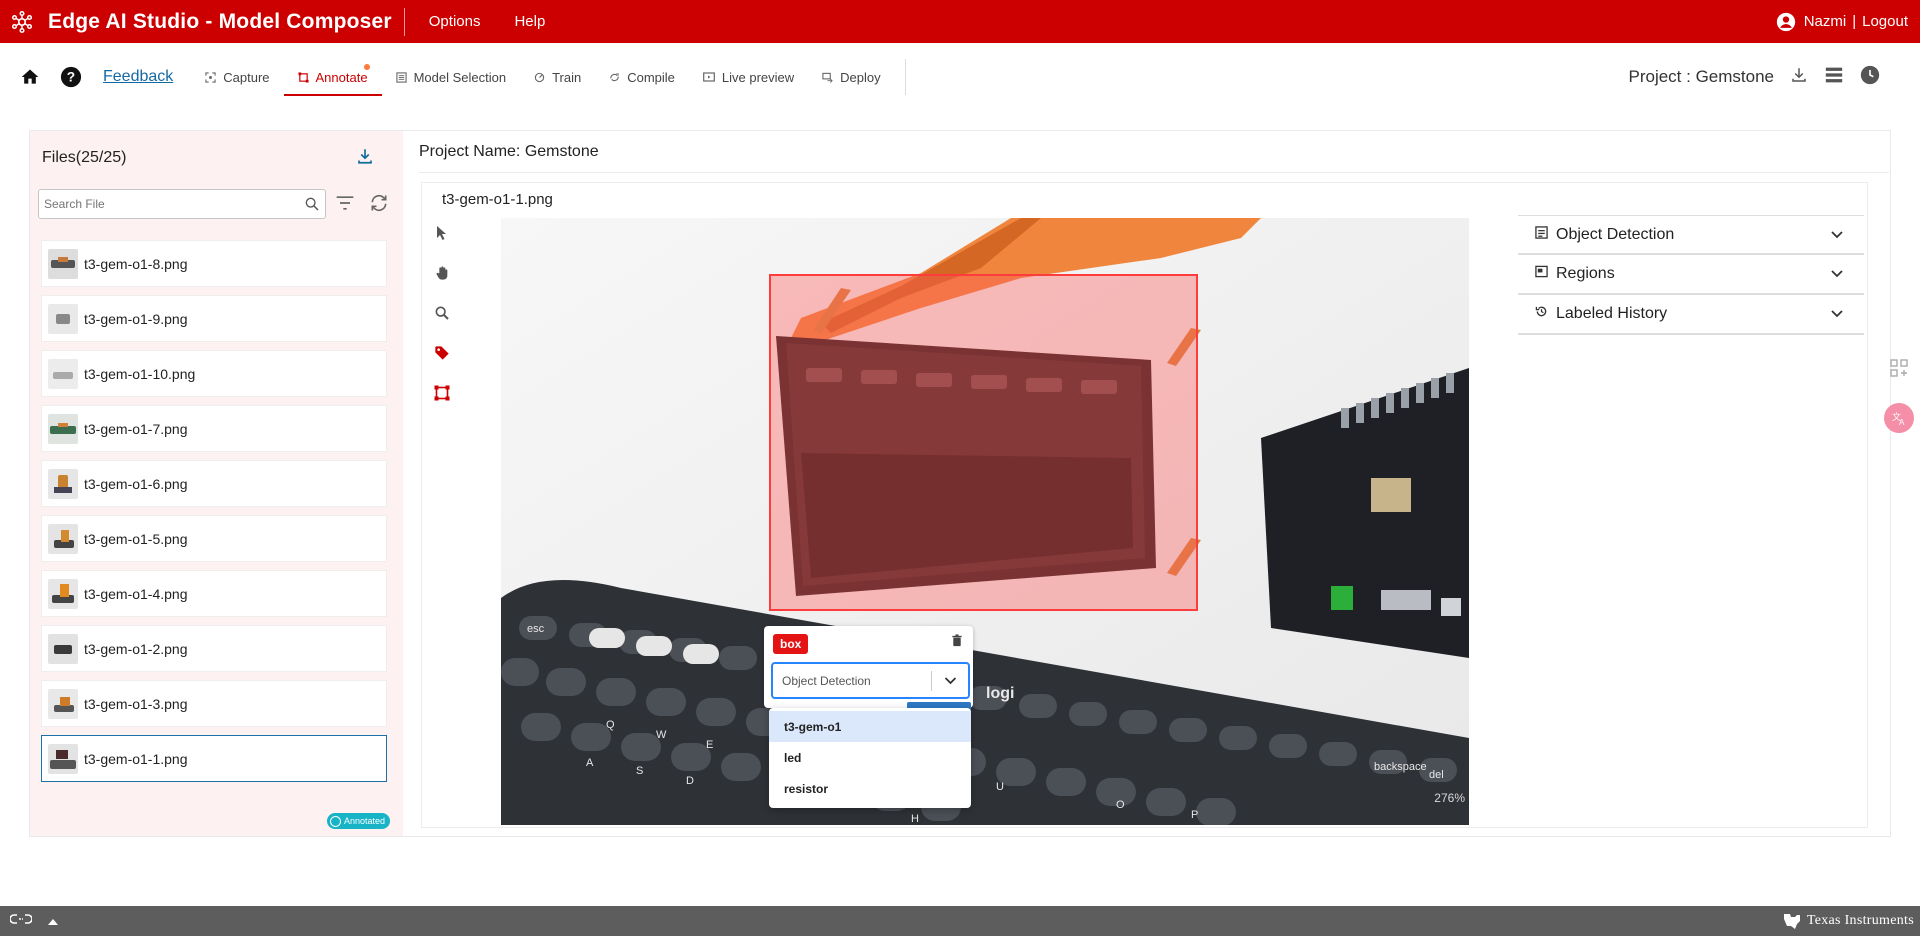  What do you see at coordinates (136, 703) in the screenshot?
I see `file-name: t3-gem-o1-3.png` at bounding box center [136, 703].